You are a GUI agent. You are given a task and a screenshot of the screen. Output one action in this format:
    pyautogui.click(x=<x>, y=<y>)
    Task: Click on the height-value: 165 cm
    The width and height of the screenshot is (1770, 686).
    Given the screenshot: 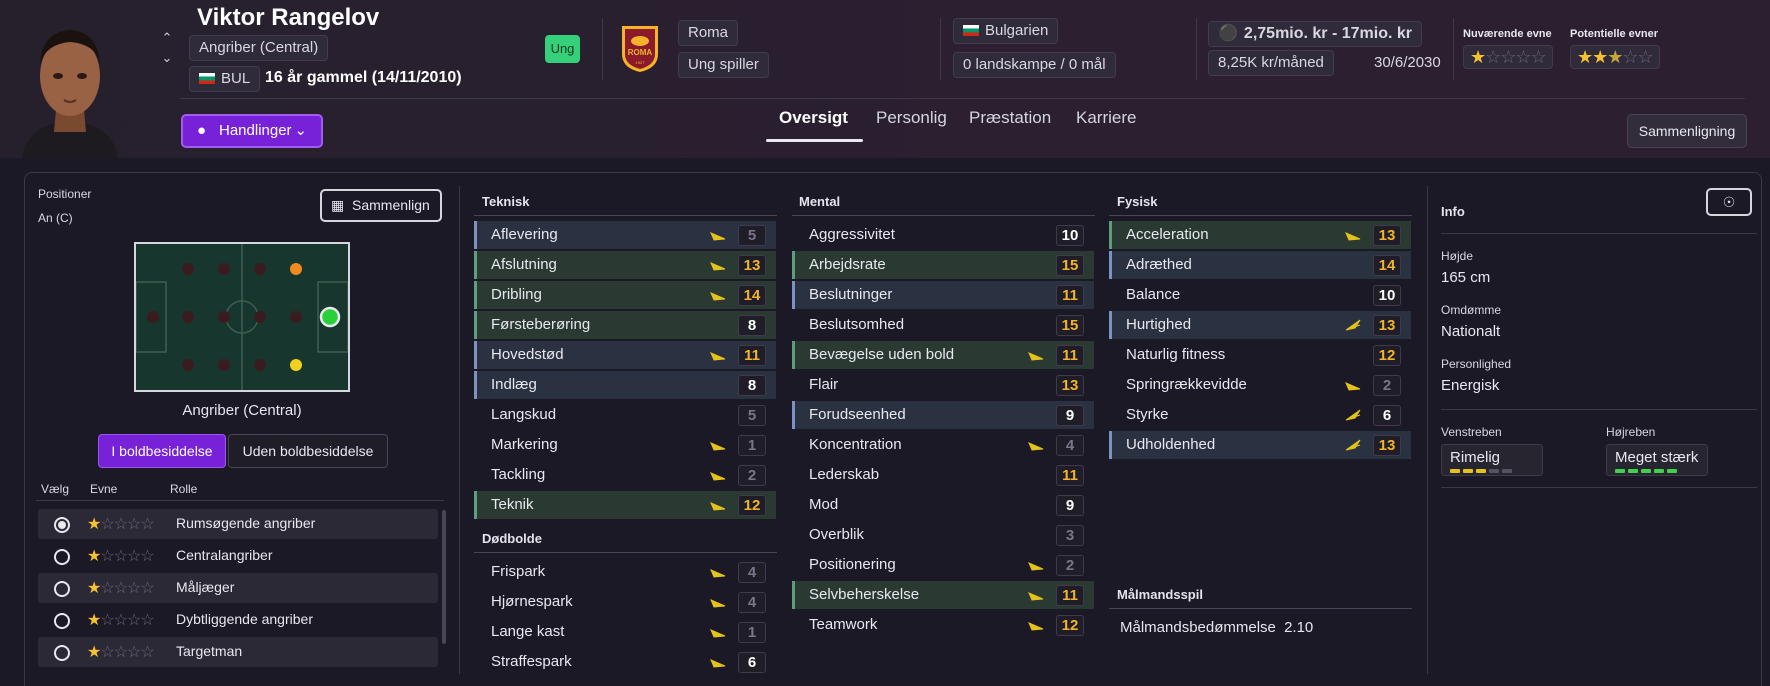 What is the action you would take?
    pyautogui.click(x=1466, y=277)
    